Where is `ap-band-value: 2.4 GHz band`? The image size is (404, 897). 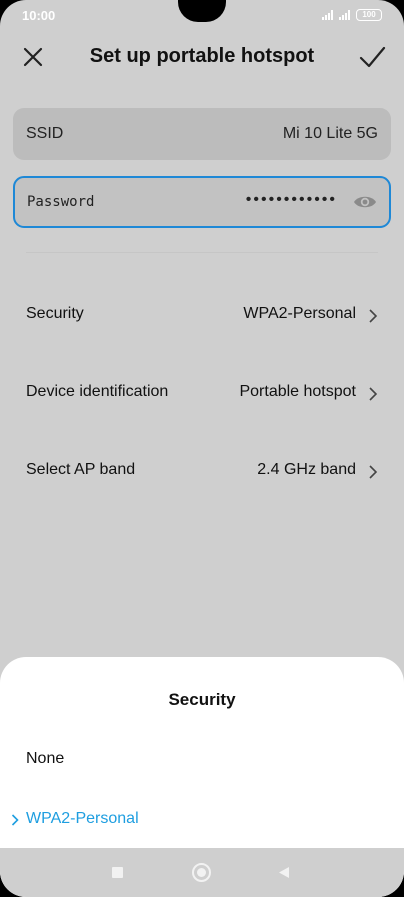
ap-band-value: 2.4 GHz band is located at coordinates (306, 469).